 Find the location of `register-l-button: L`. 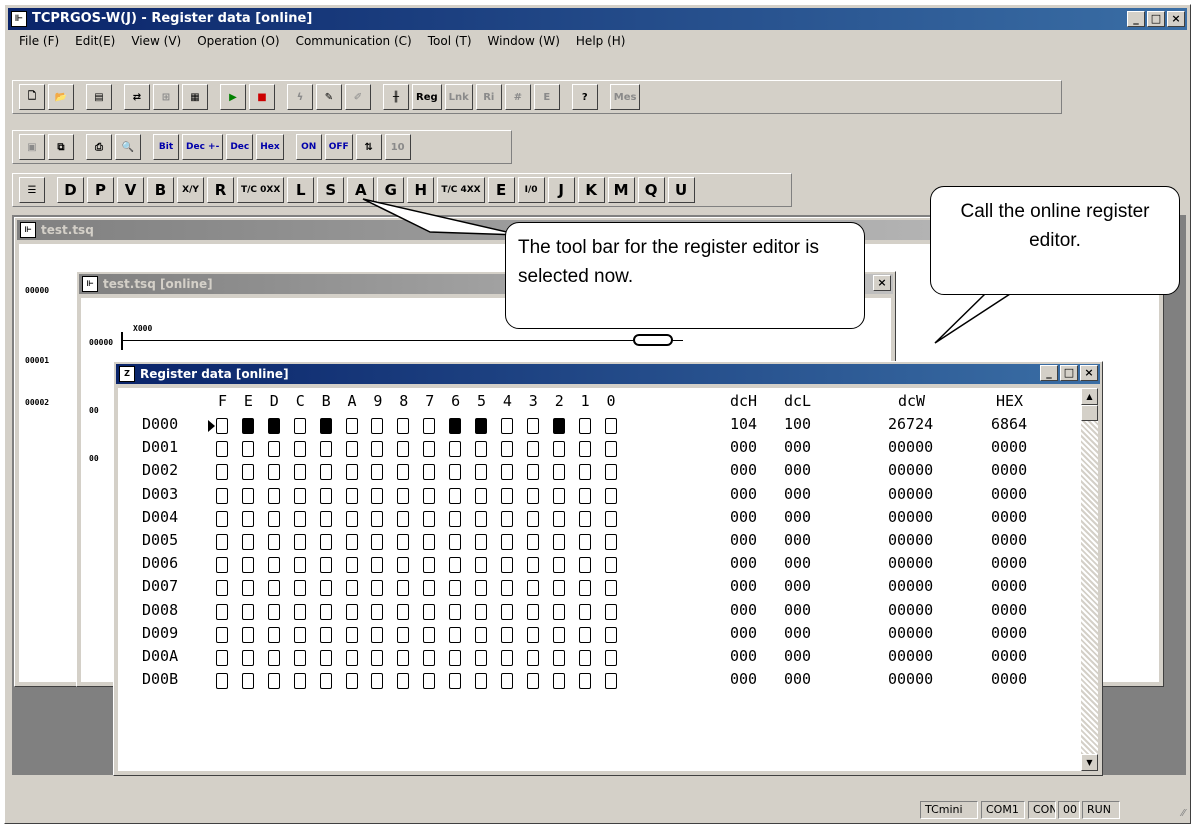

register-l-button: L is located at coordinates (301, 190).